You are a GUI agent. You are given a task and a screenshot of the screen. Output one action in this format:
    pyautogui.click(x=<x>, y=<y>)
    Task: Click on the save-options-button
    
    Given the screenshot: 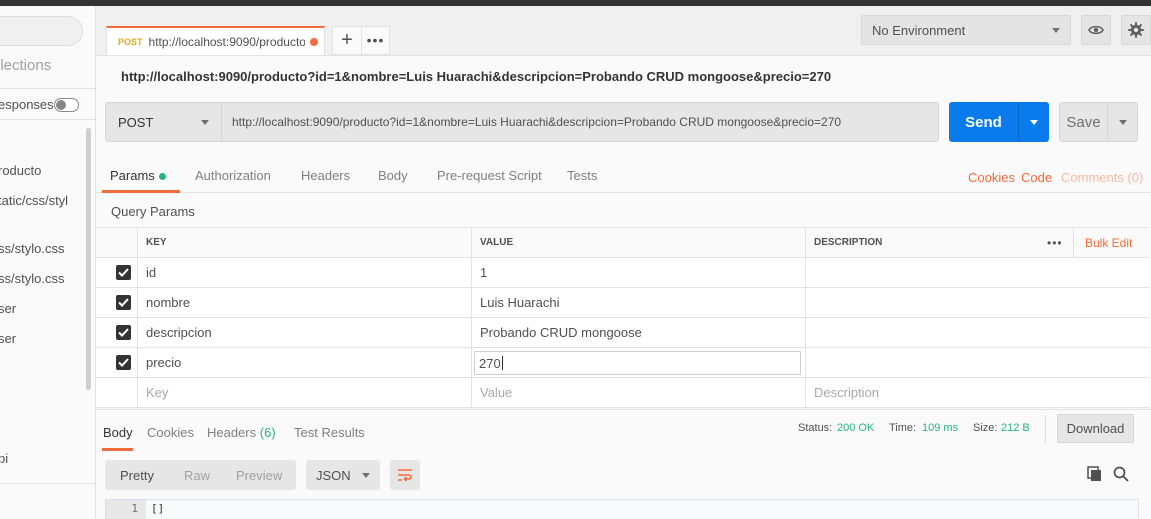 What is the action you would take?
    pyautogui.click(x=1123, y=122)
    